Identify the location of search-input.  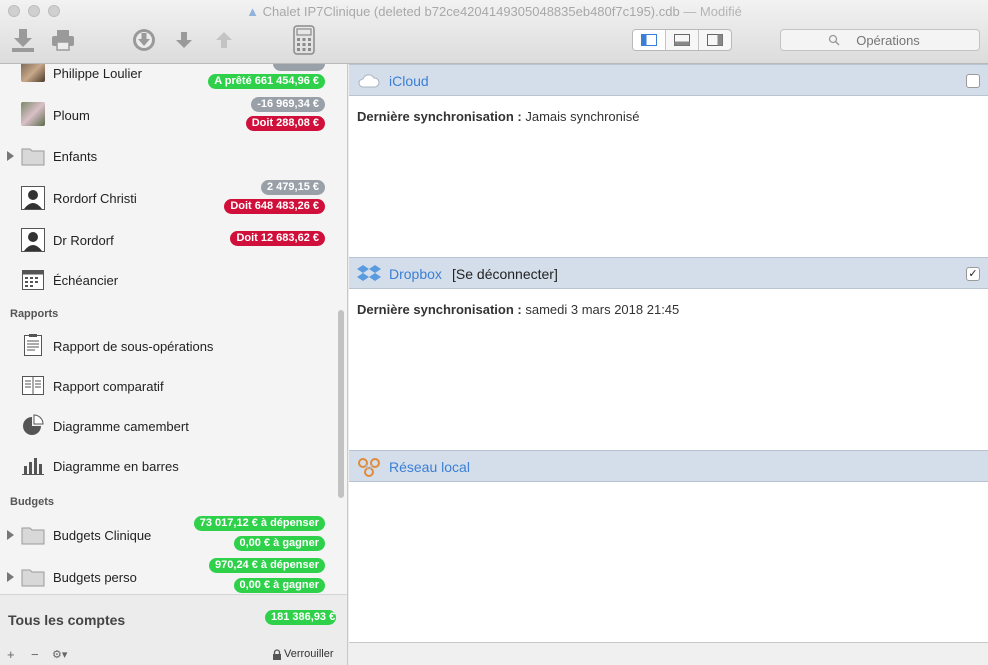
(880, 40).